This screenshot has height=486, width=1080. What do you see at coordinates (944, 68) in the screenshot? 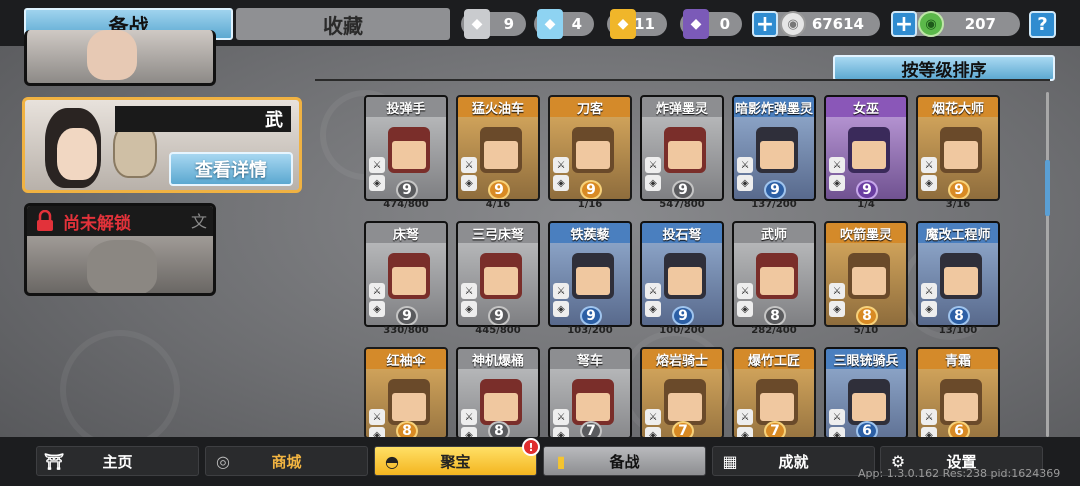
I see `sort-by-level-button: 按等级排序` at bounding box center [944, 68].